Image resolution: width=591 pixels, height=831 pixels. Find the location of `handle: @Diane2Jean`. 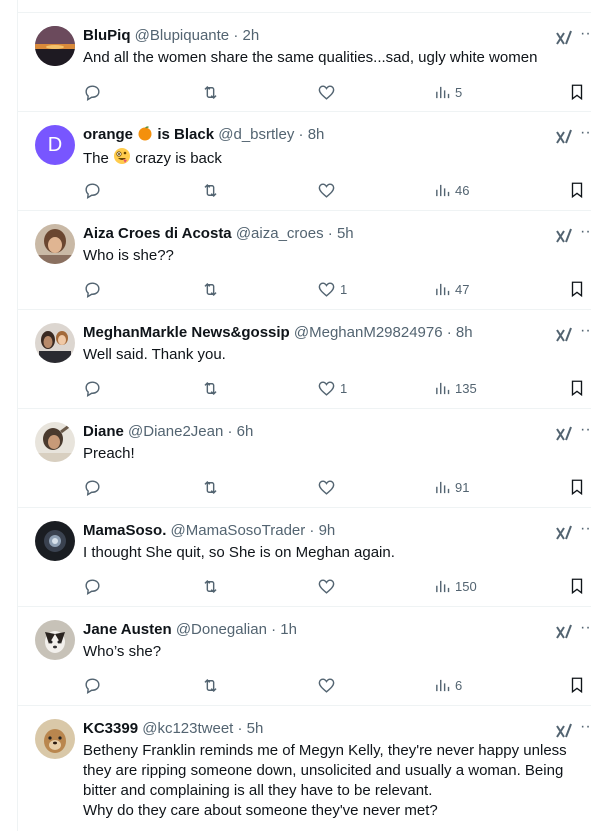

handle: @Diane2Jean is located at coordinates (175, 431).